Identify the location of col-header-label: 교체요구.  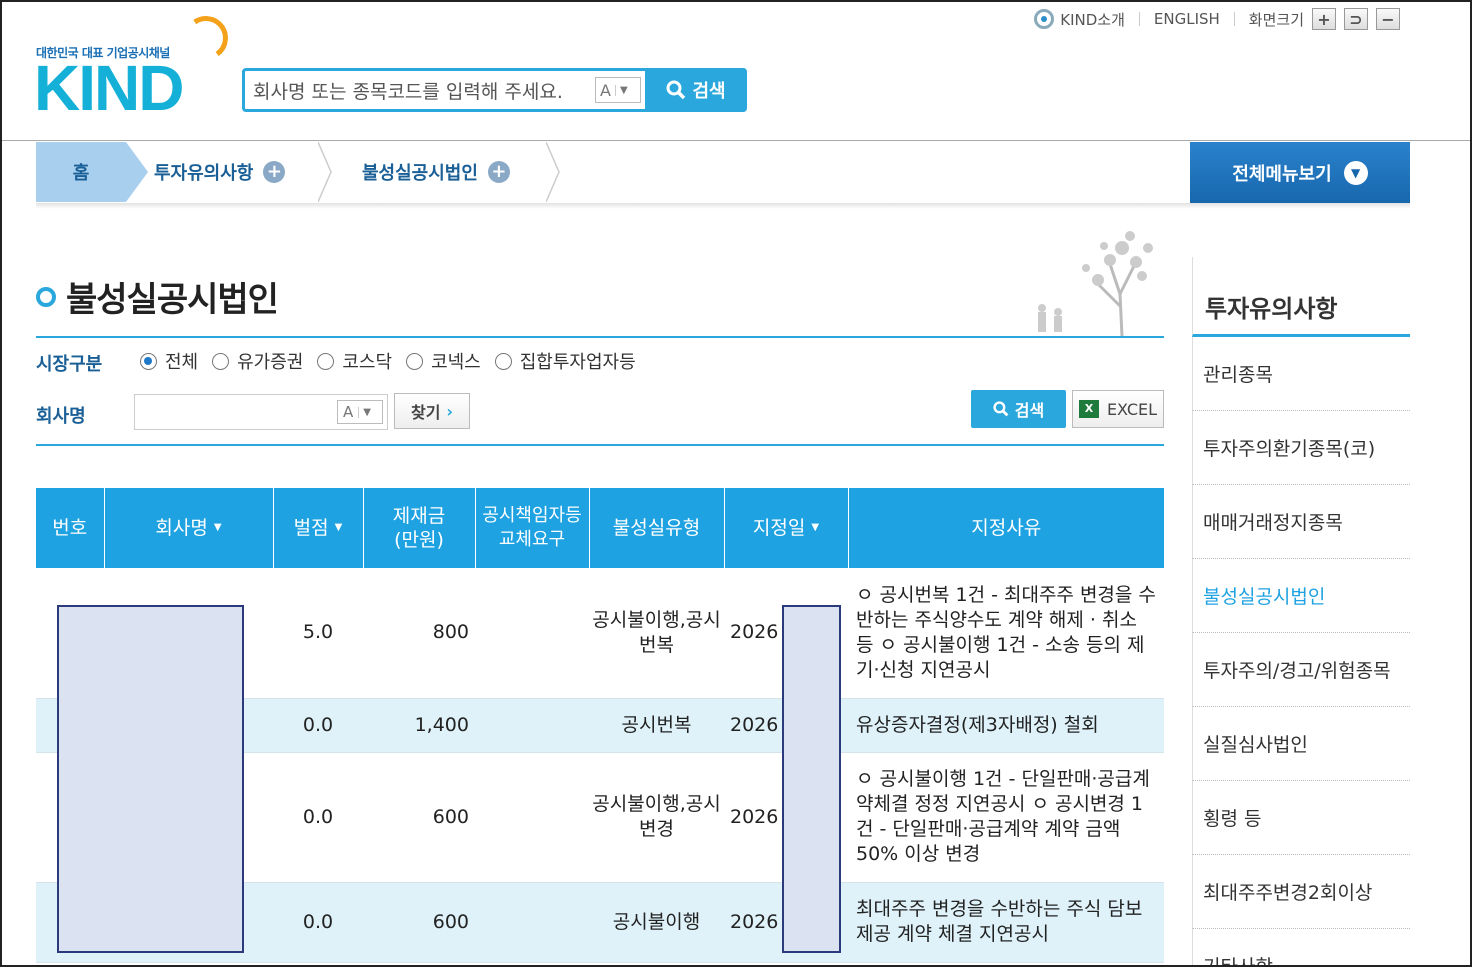
(532, 539).